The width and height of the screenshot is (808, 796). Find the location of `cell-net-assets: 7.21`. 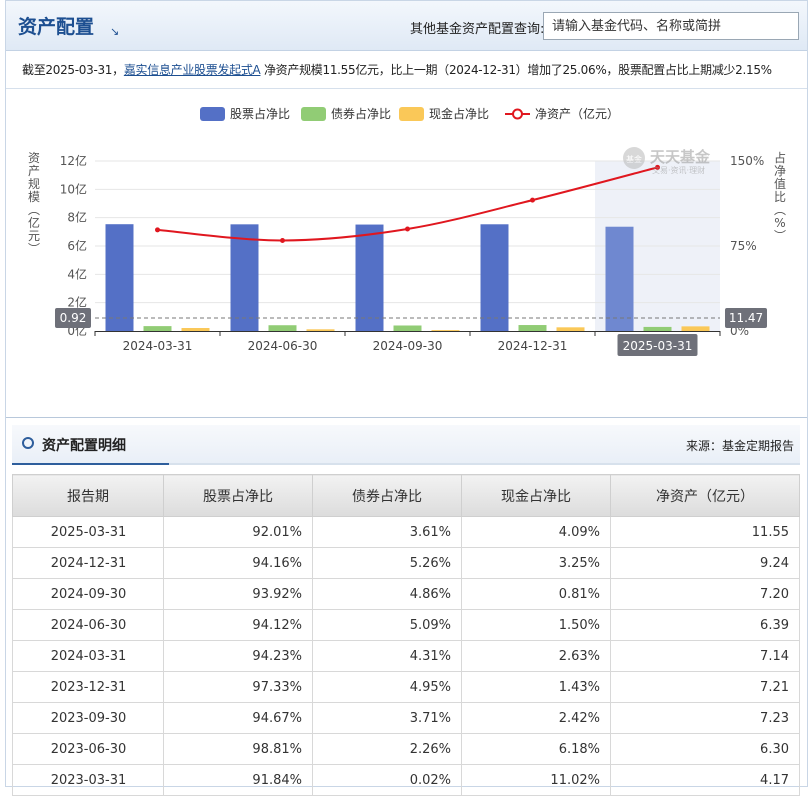

cell-net-assets: 7.21 is located at coordinates (705, 687).